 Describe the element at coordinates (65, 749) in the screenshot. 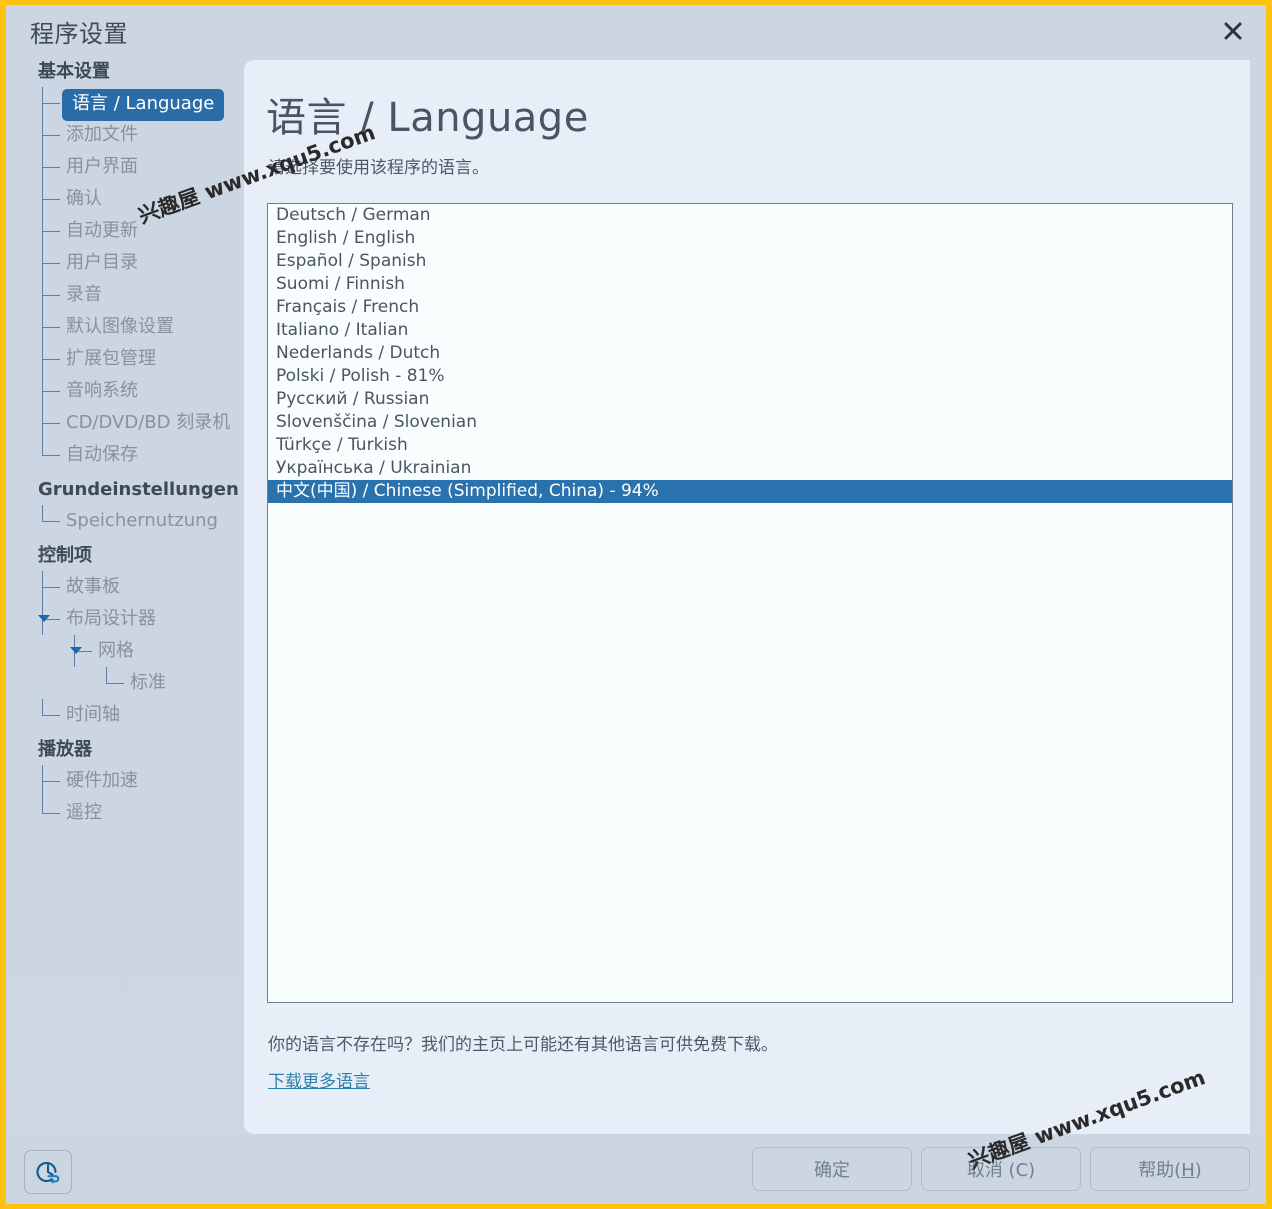

I see `sidebar-group-title: 播放器` at that location.